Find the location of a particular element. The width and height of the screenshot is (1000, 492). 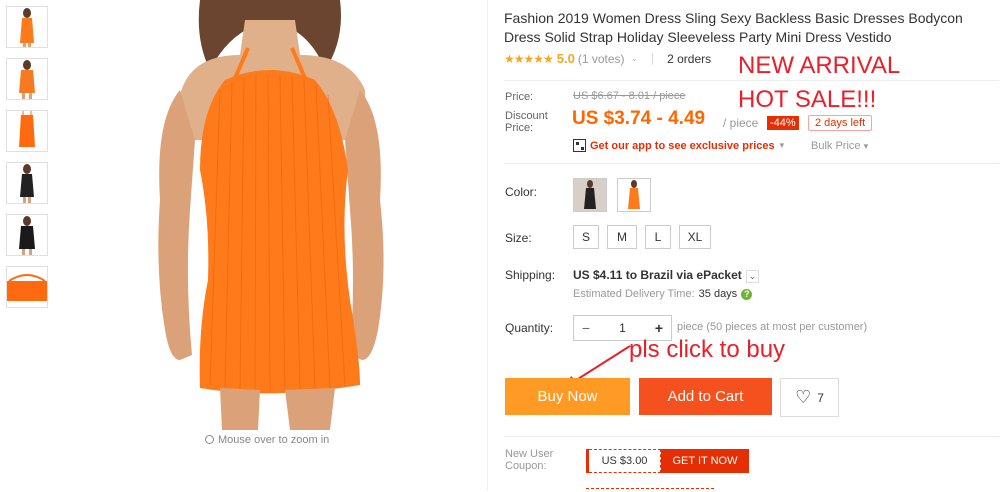

discount-percent-badge: -44% is located at coordinates (783, 123).